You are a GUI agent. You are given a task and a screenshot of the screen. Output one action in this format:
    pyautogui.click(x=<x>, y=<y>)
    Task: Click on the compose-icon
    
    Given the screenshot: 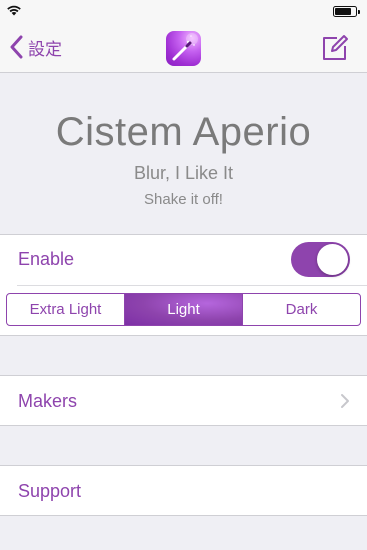 What is the action you would take?
    pyautogui.click(x=335, y=48)
    